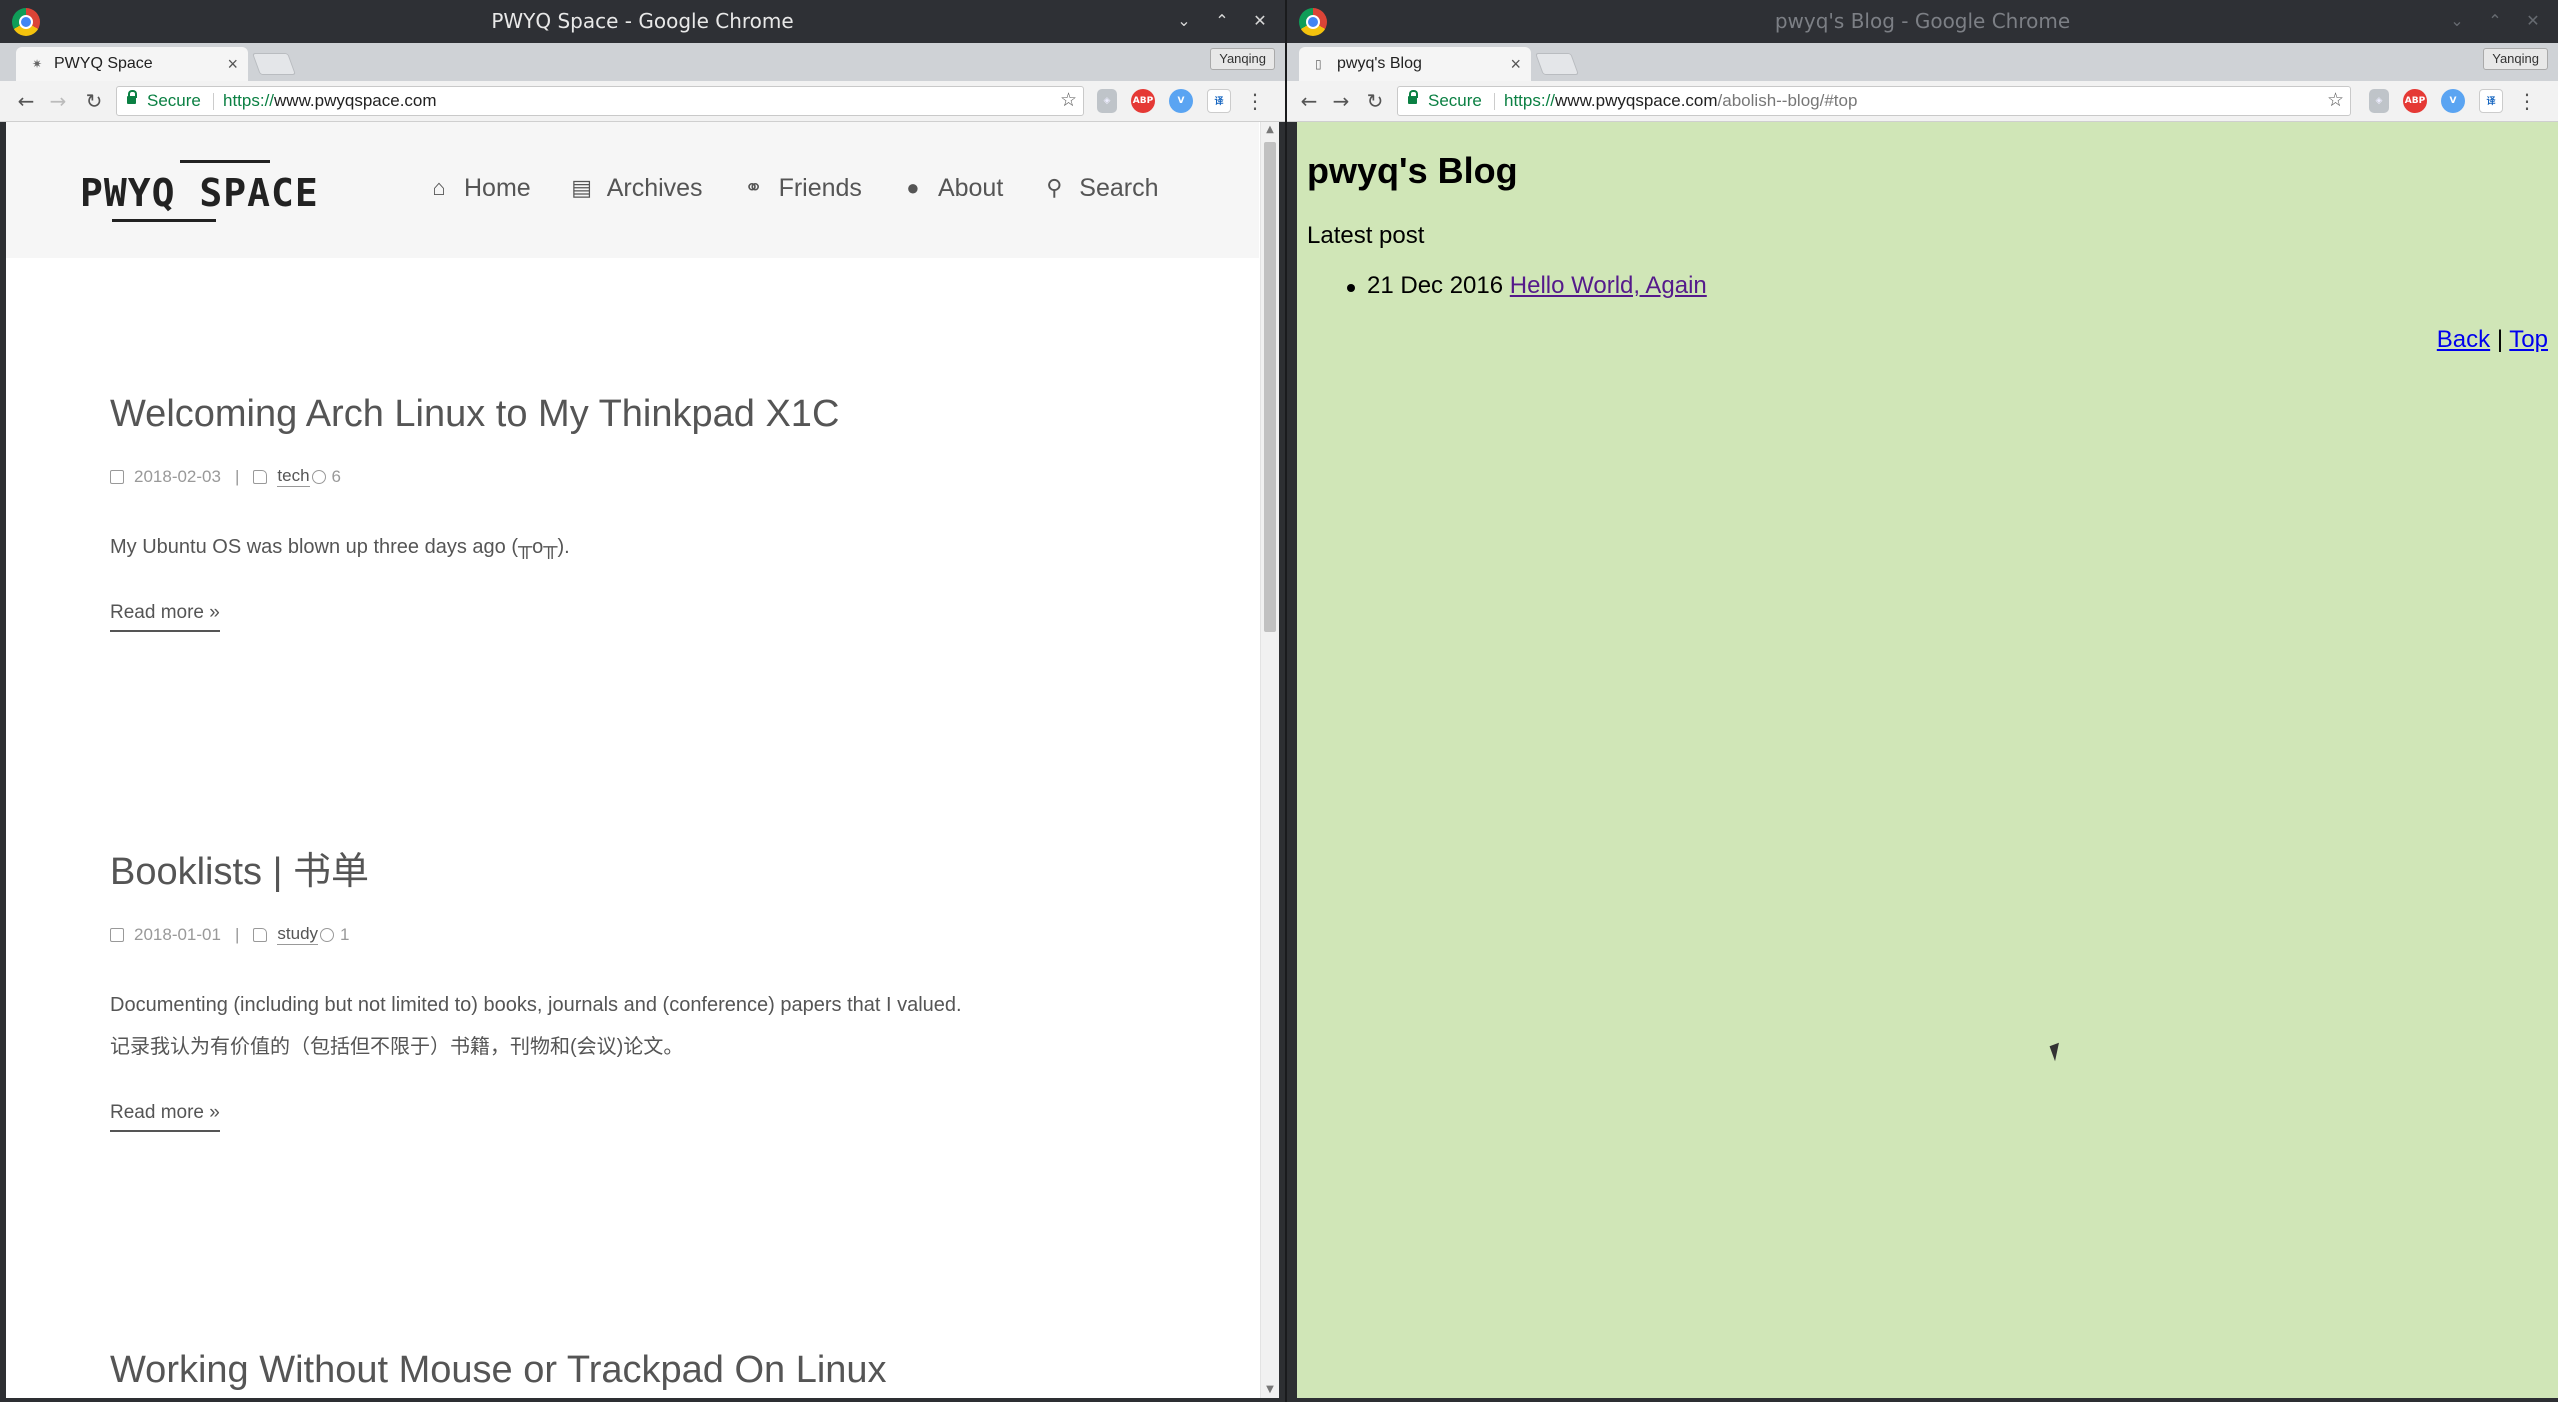  What do you see at coordinates (164, 220) in the screenshot?
I see `logo-decoration` at bounding box center [164, 220].